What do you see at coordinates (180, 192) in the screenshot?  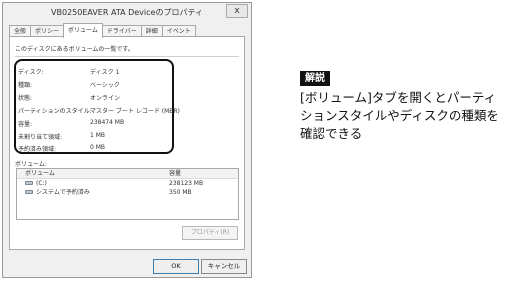 I see `volume-capacity: 350 MB` at bounding box center [180, 192].